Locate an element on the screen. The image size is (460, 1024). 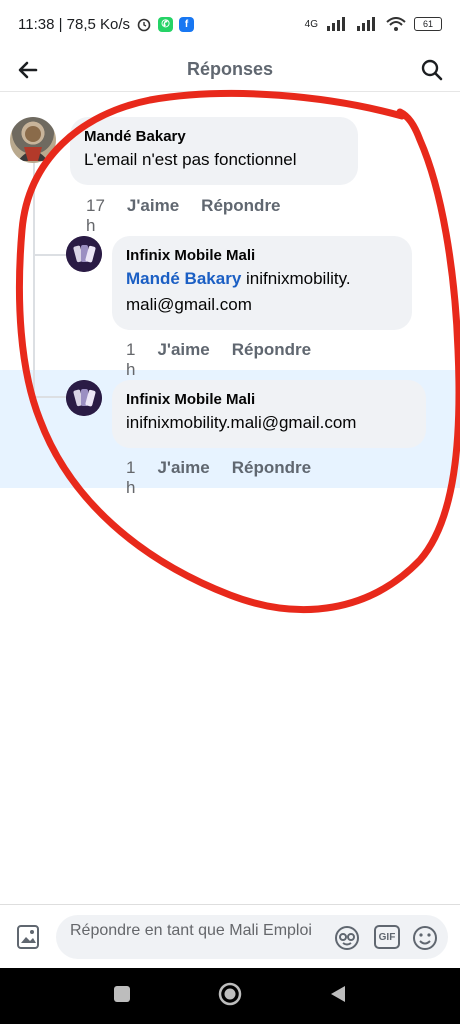
photo-icon is located at coordinates (28, 937).